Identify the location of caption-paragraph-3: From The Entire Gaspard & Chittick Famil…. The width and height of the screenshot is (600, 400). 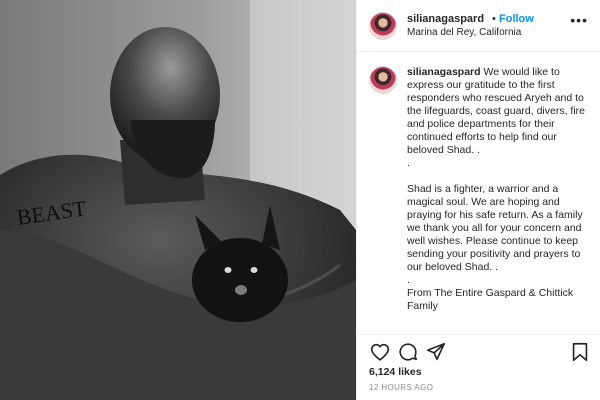
(490, 299).